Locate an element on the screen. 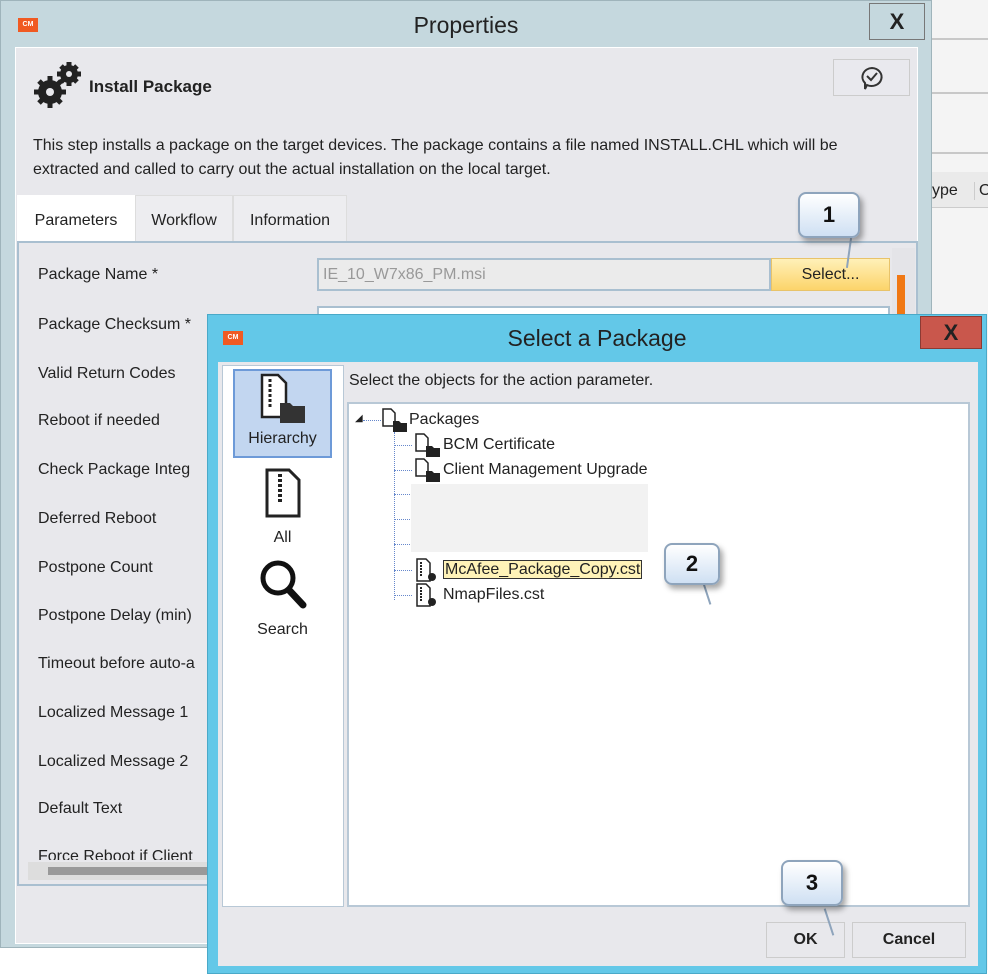 The height and width of the screenshot is (974, 988). tree-node: BCM Certificate is located at coordinates (484, 445).